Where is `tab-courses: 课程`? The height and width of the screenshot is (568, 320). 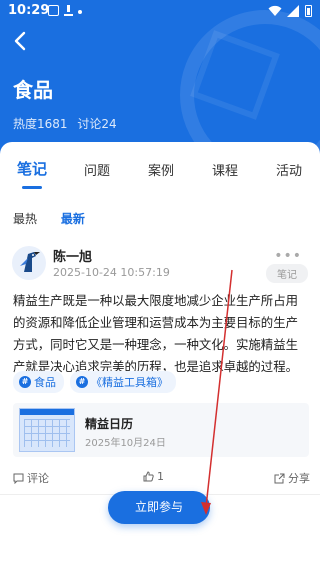
tab-courses: 课程 is located at coordinates (225, 169).